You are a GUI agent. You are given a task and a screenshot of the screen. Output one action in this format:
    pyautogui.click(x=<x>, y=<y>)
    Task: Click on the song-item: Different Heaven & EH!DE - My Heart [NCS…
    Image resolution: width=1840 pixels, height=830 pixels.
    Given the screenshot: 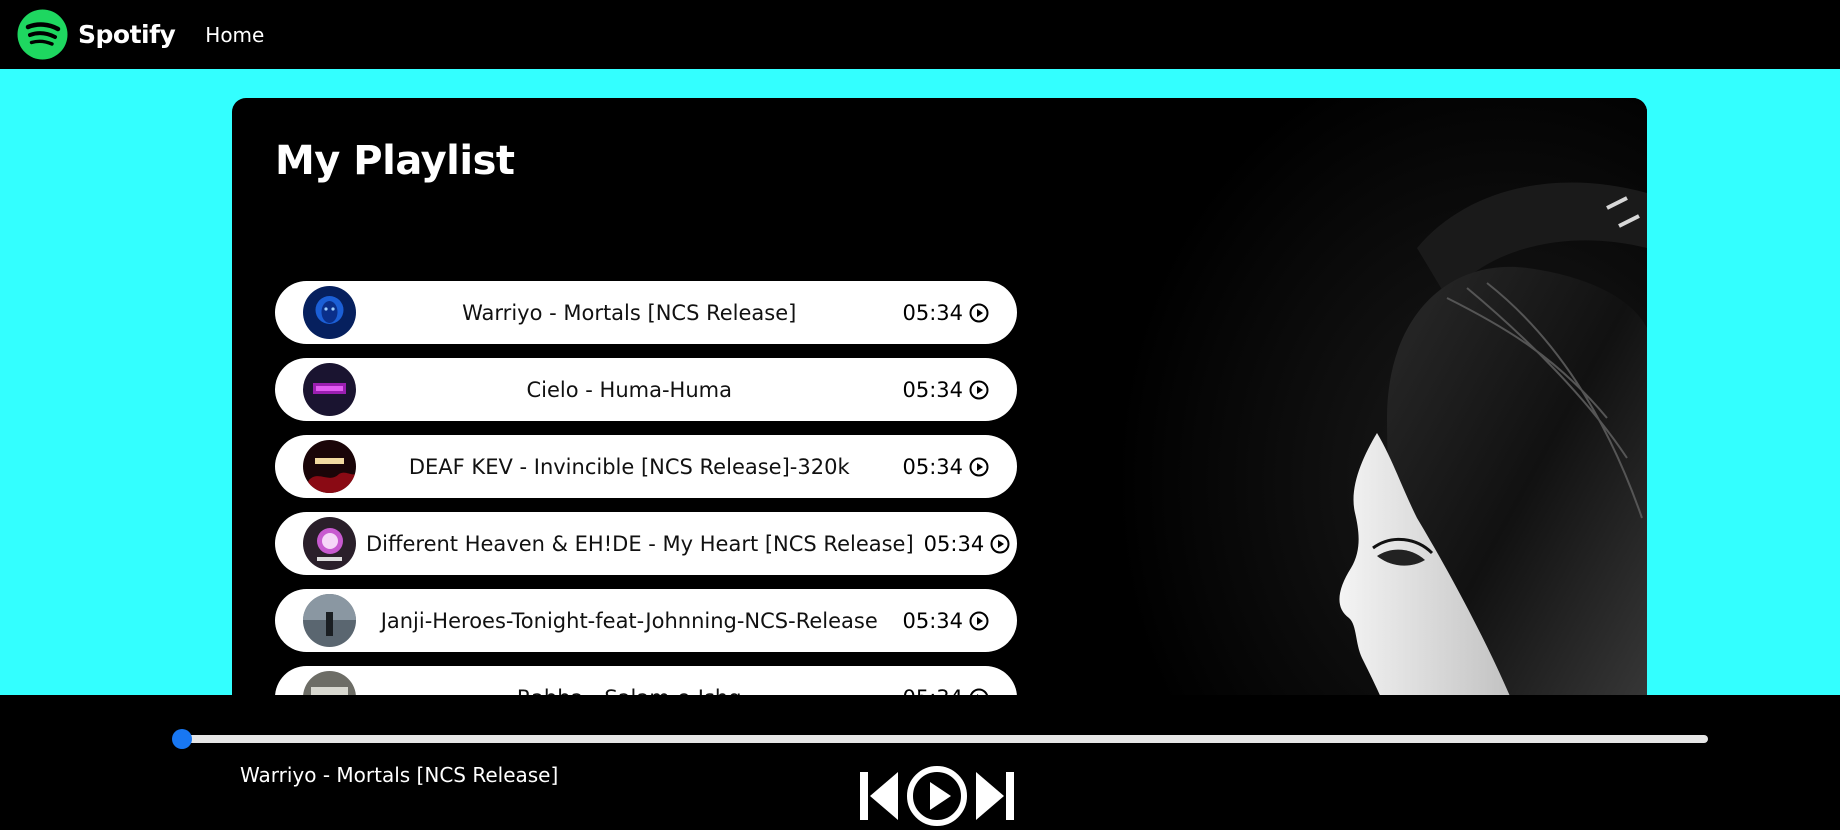 What is the action you would take?
    pyautogui.click(x=646, y=543)
    